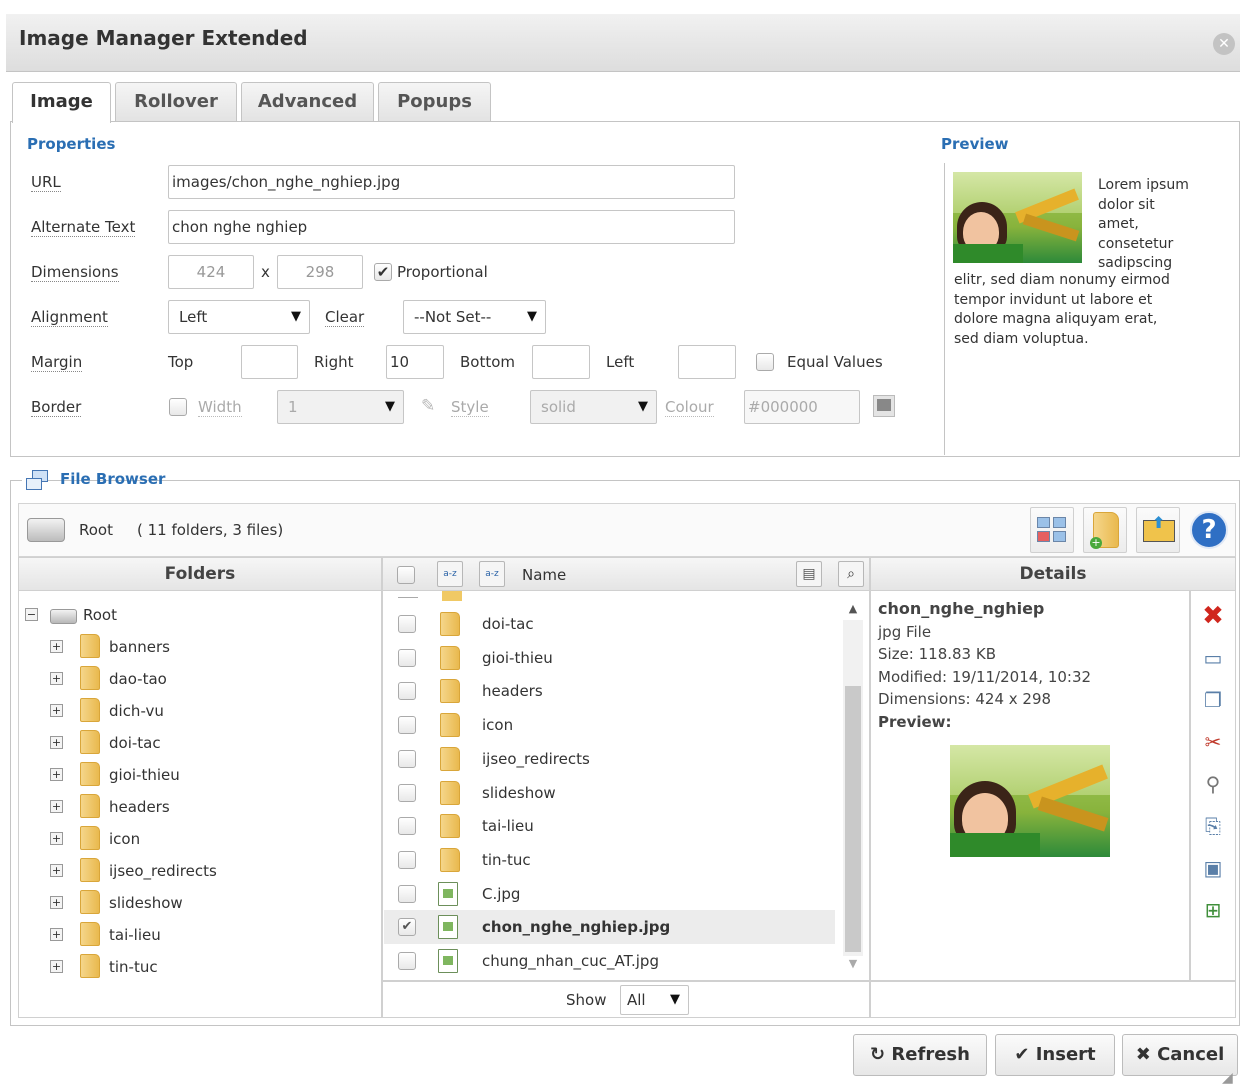 Image resolution: width=1240 pixels, height=1088 pixels. I want to click on resize-grip-icon: ◢, so click(1230, 1078).